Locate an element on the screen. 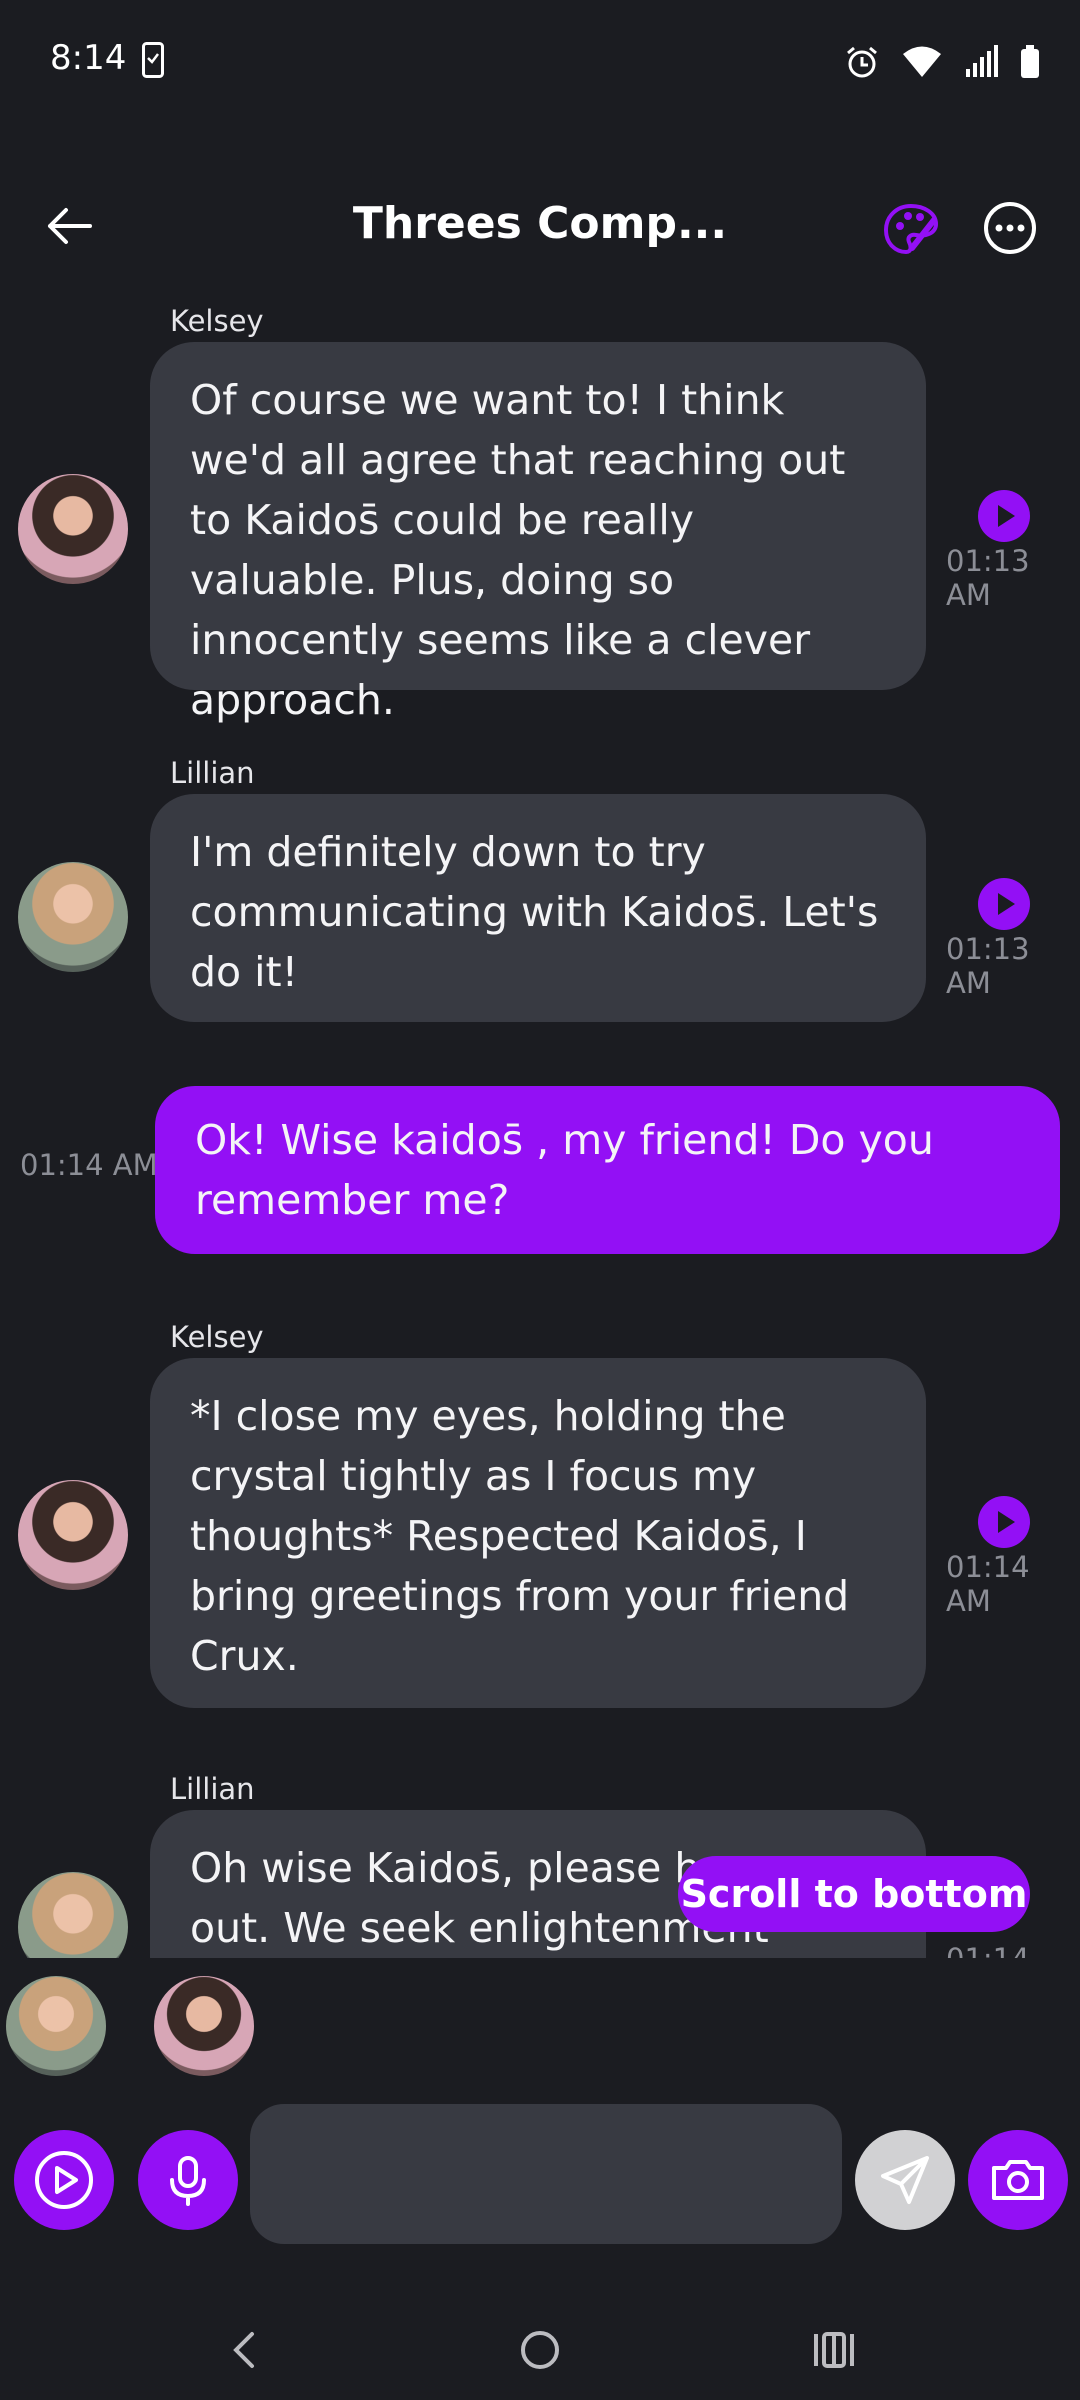 The width and height of the screenshot is (1080, 2400). message-composer is located at coordinates (540, 2174).